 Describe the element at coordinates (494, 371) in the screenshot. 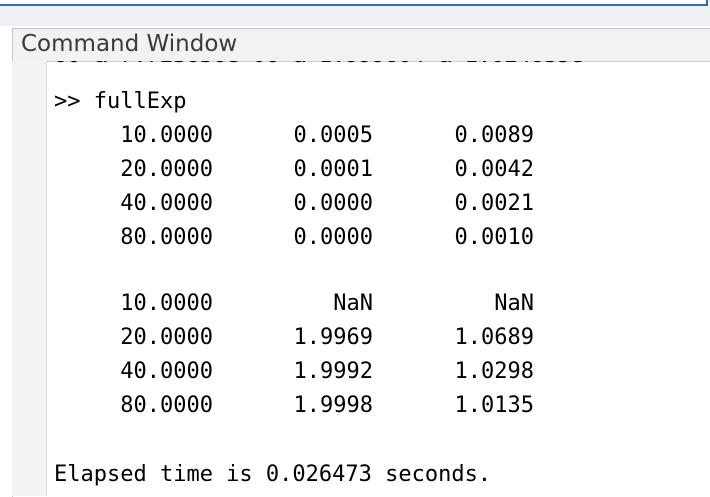

I see `table-cell: 1.0298` at that location.